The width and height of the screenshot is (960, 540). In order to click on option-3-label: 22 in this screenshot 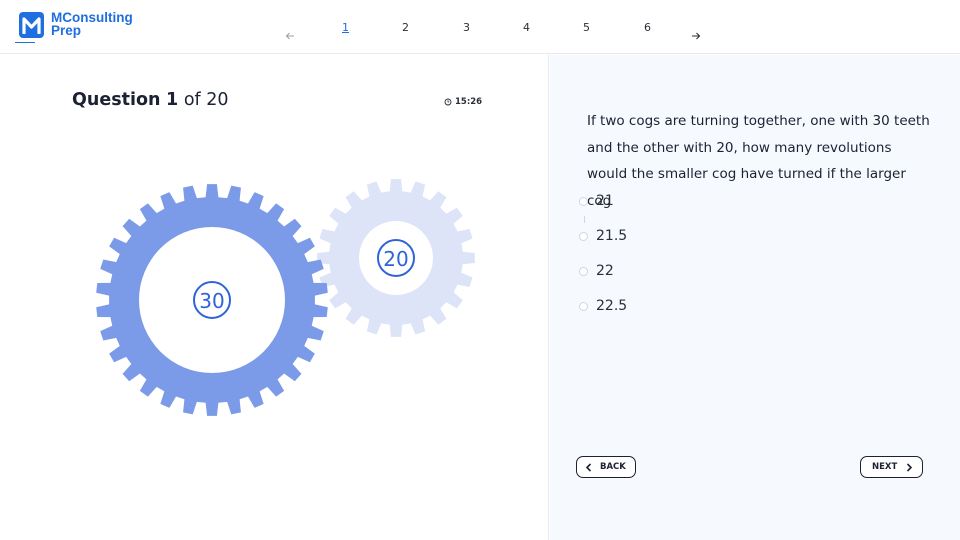, I will do `click(605, 271)`.